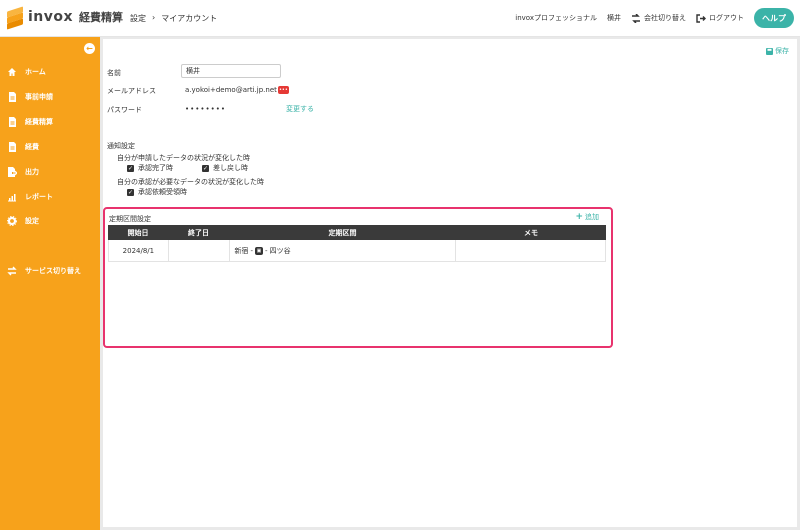 The image size is (800, 530). Describe the element at coordinates (15, 18) in the screenshot. I see `invox-logo-icon` at that location.